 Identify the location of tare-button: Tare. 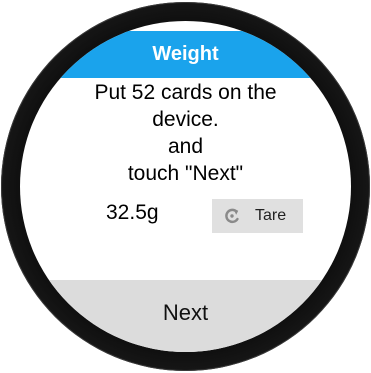
(257, 216).